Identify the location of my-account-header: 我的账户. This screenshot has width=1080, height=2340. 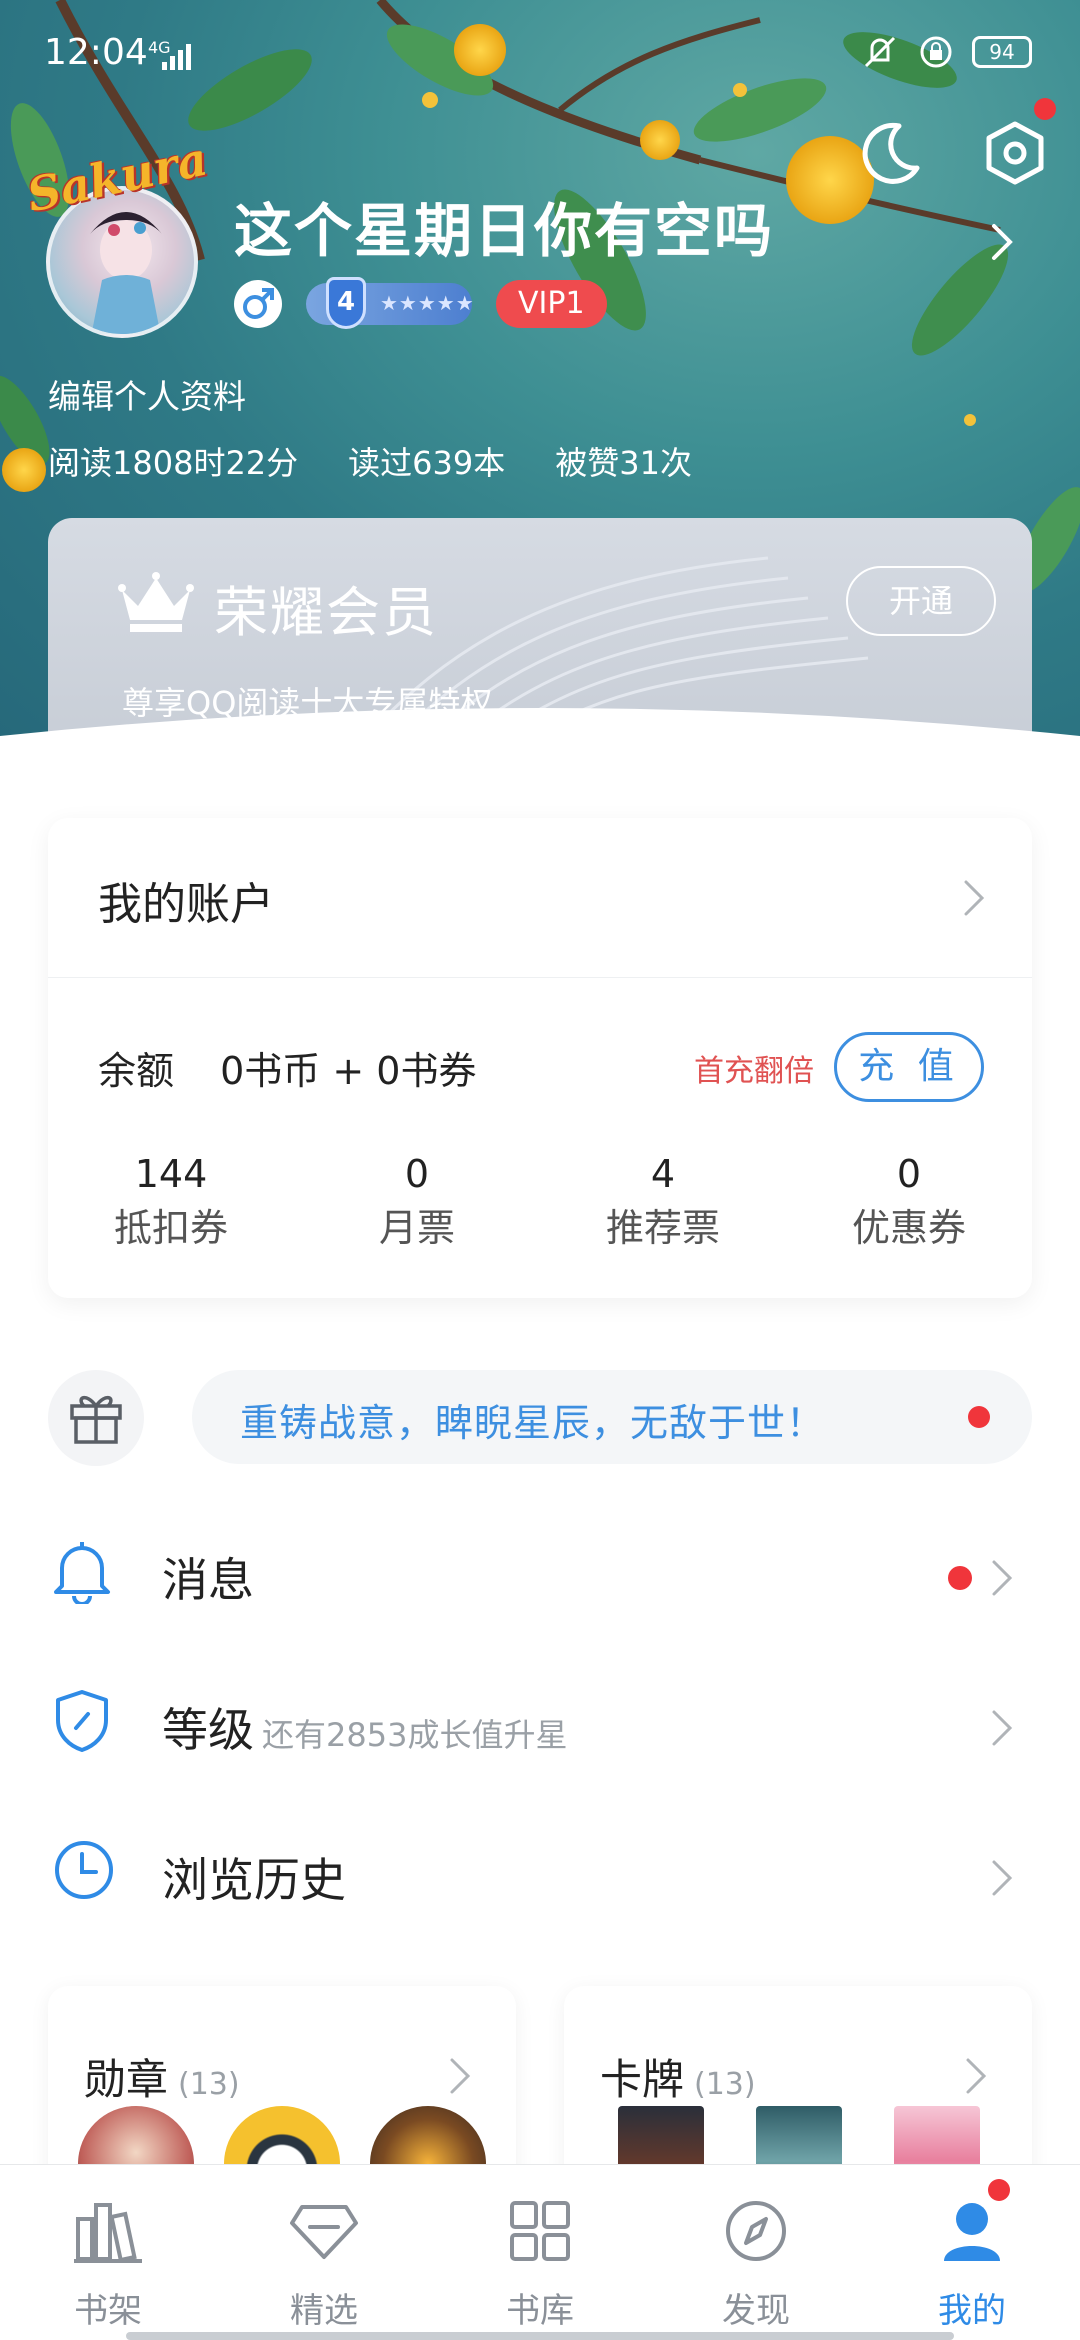
(540, 898).